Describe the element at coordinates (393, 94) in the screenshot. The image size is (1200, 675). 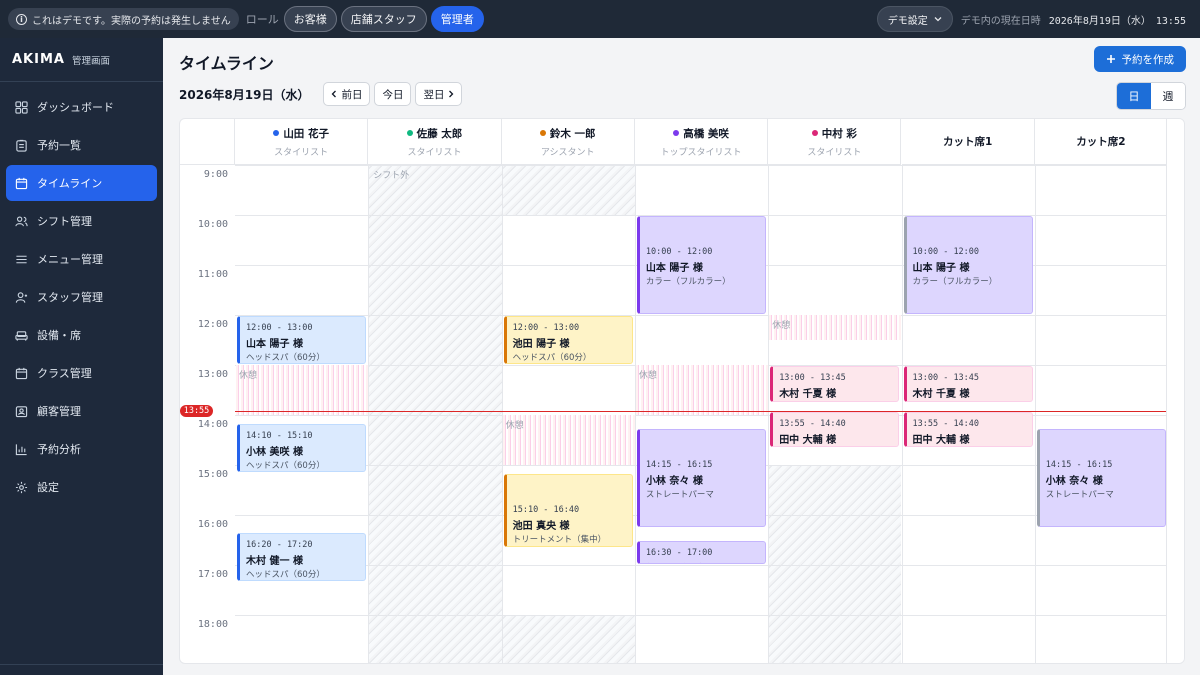
I see `today-button: 今日` at that location.